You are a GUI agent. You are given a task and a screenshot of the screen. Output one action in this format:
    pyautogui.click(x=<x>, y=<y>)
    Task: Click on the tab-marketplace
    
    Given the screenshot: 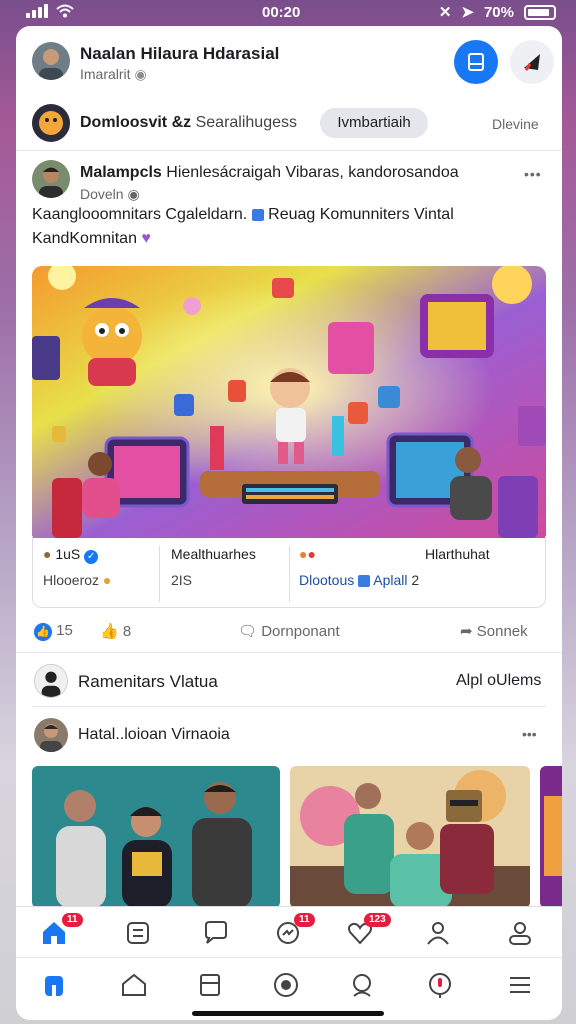 What is the action you would take?
    pyautogui.click(x=134, y=985)
    